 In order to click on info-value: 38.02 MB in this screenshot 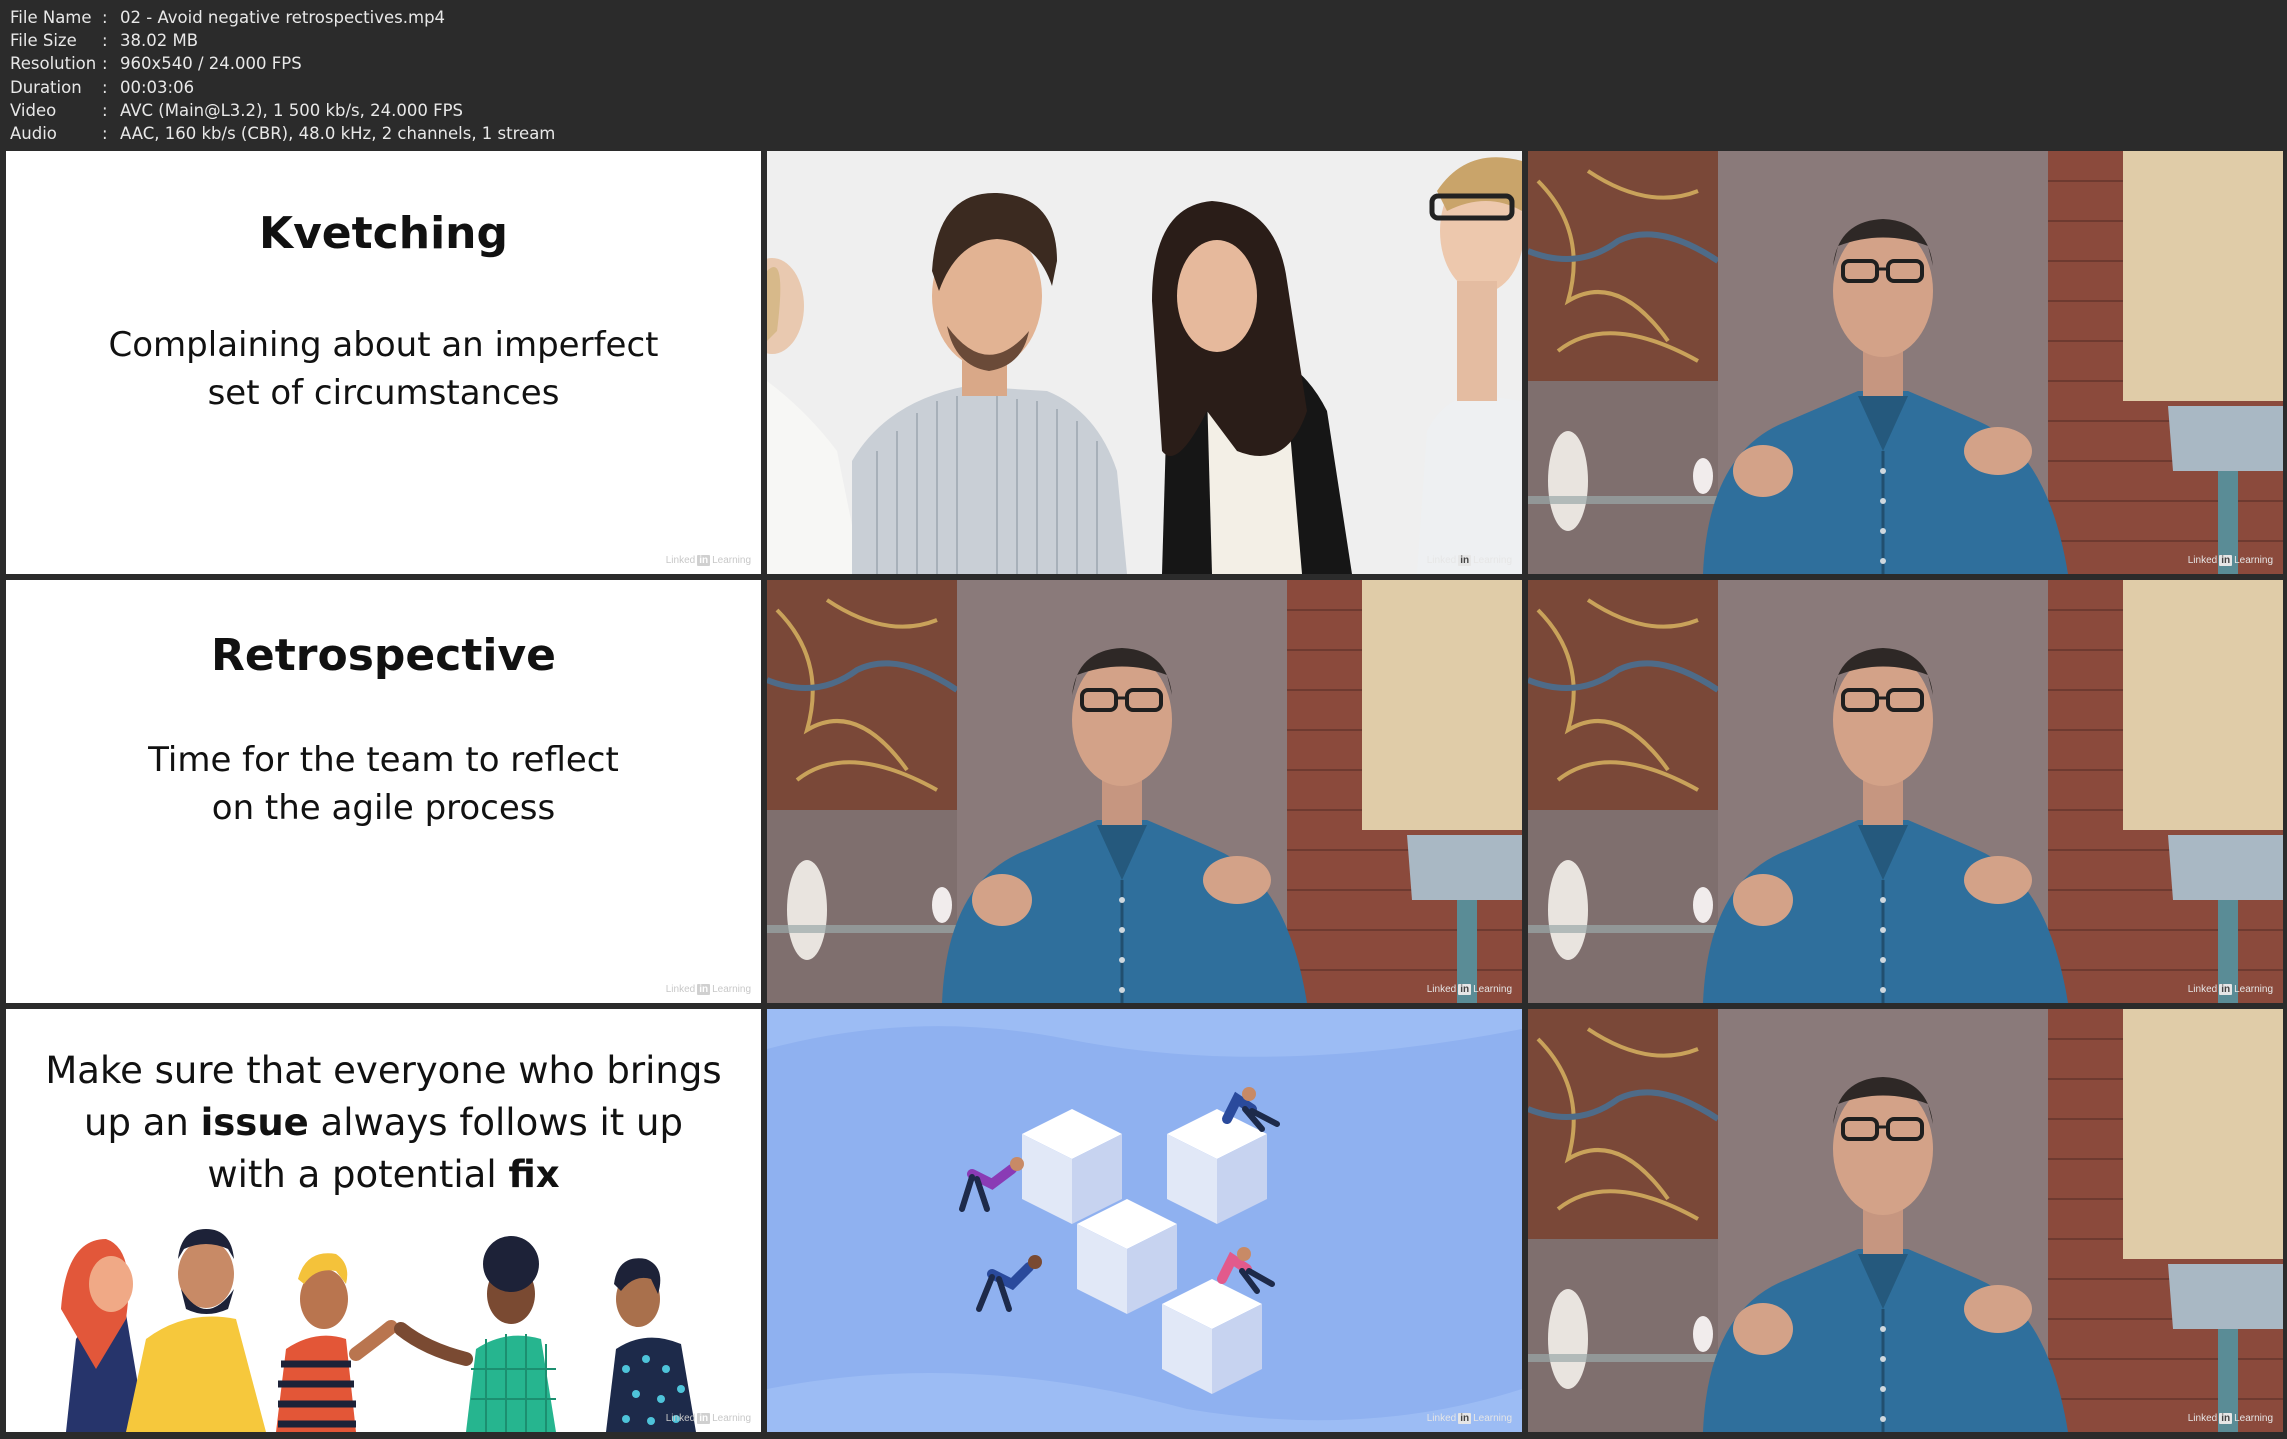, I will do `click(159, 41)`.